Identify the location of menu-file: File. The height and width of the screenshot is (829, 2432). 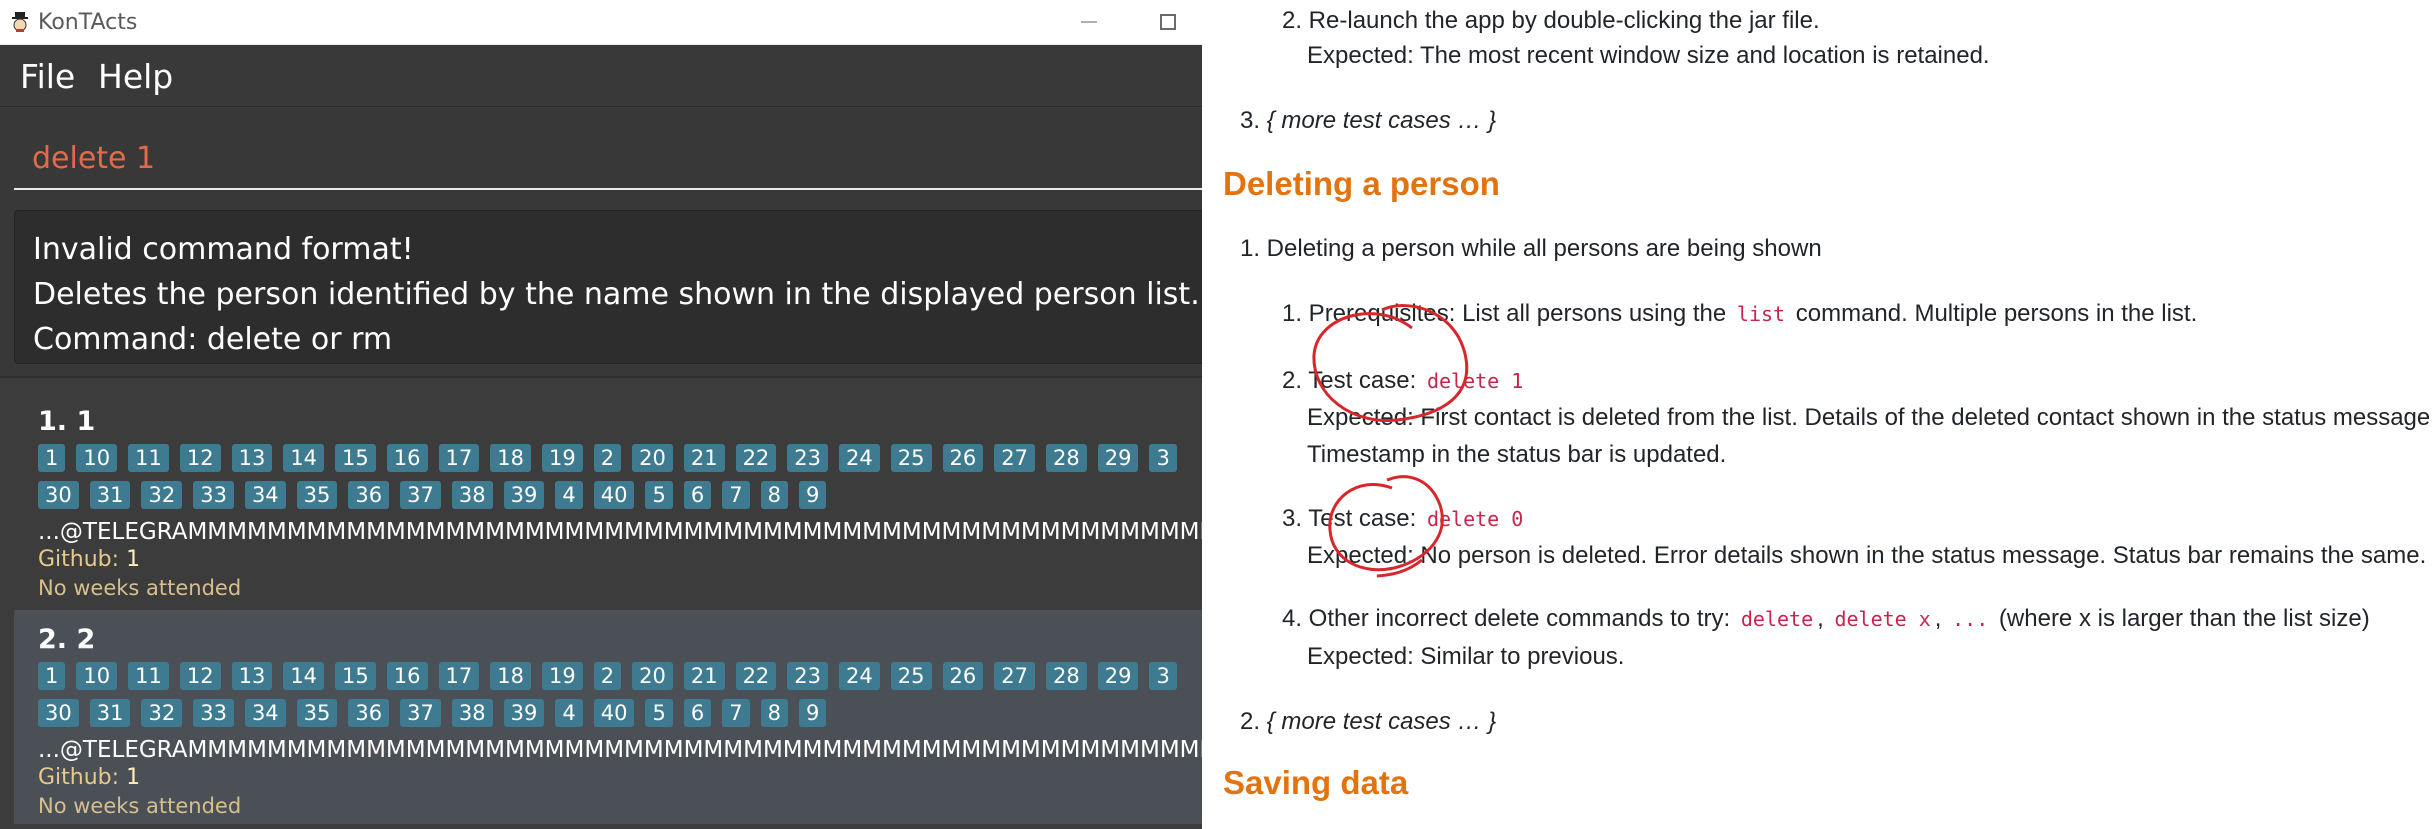
(47, 76).